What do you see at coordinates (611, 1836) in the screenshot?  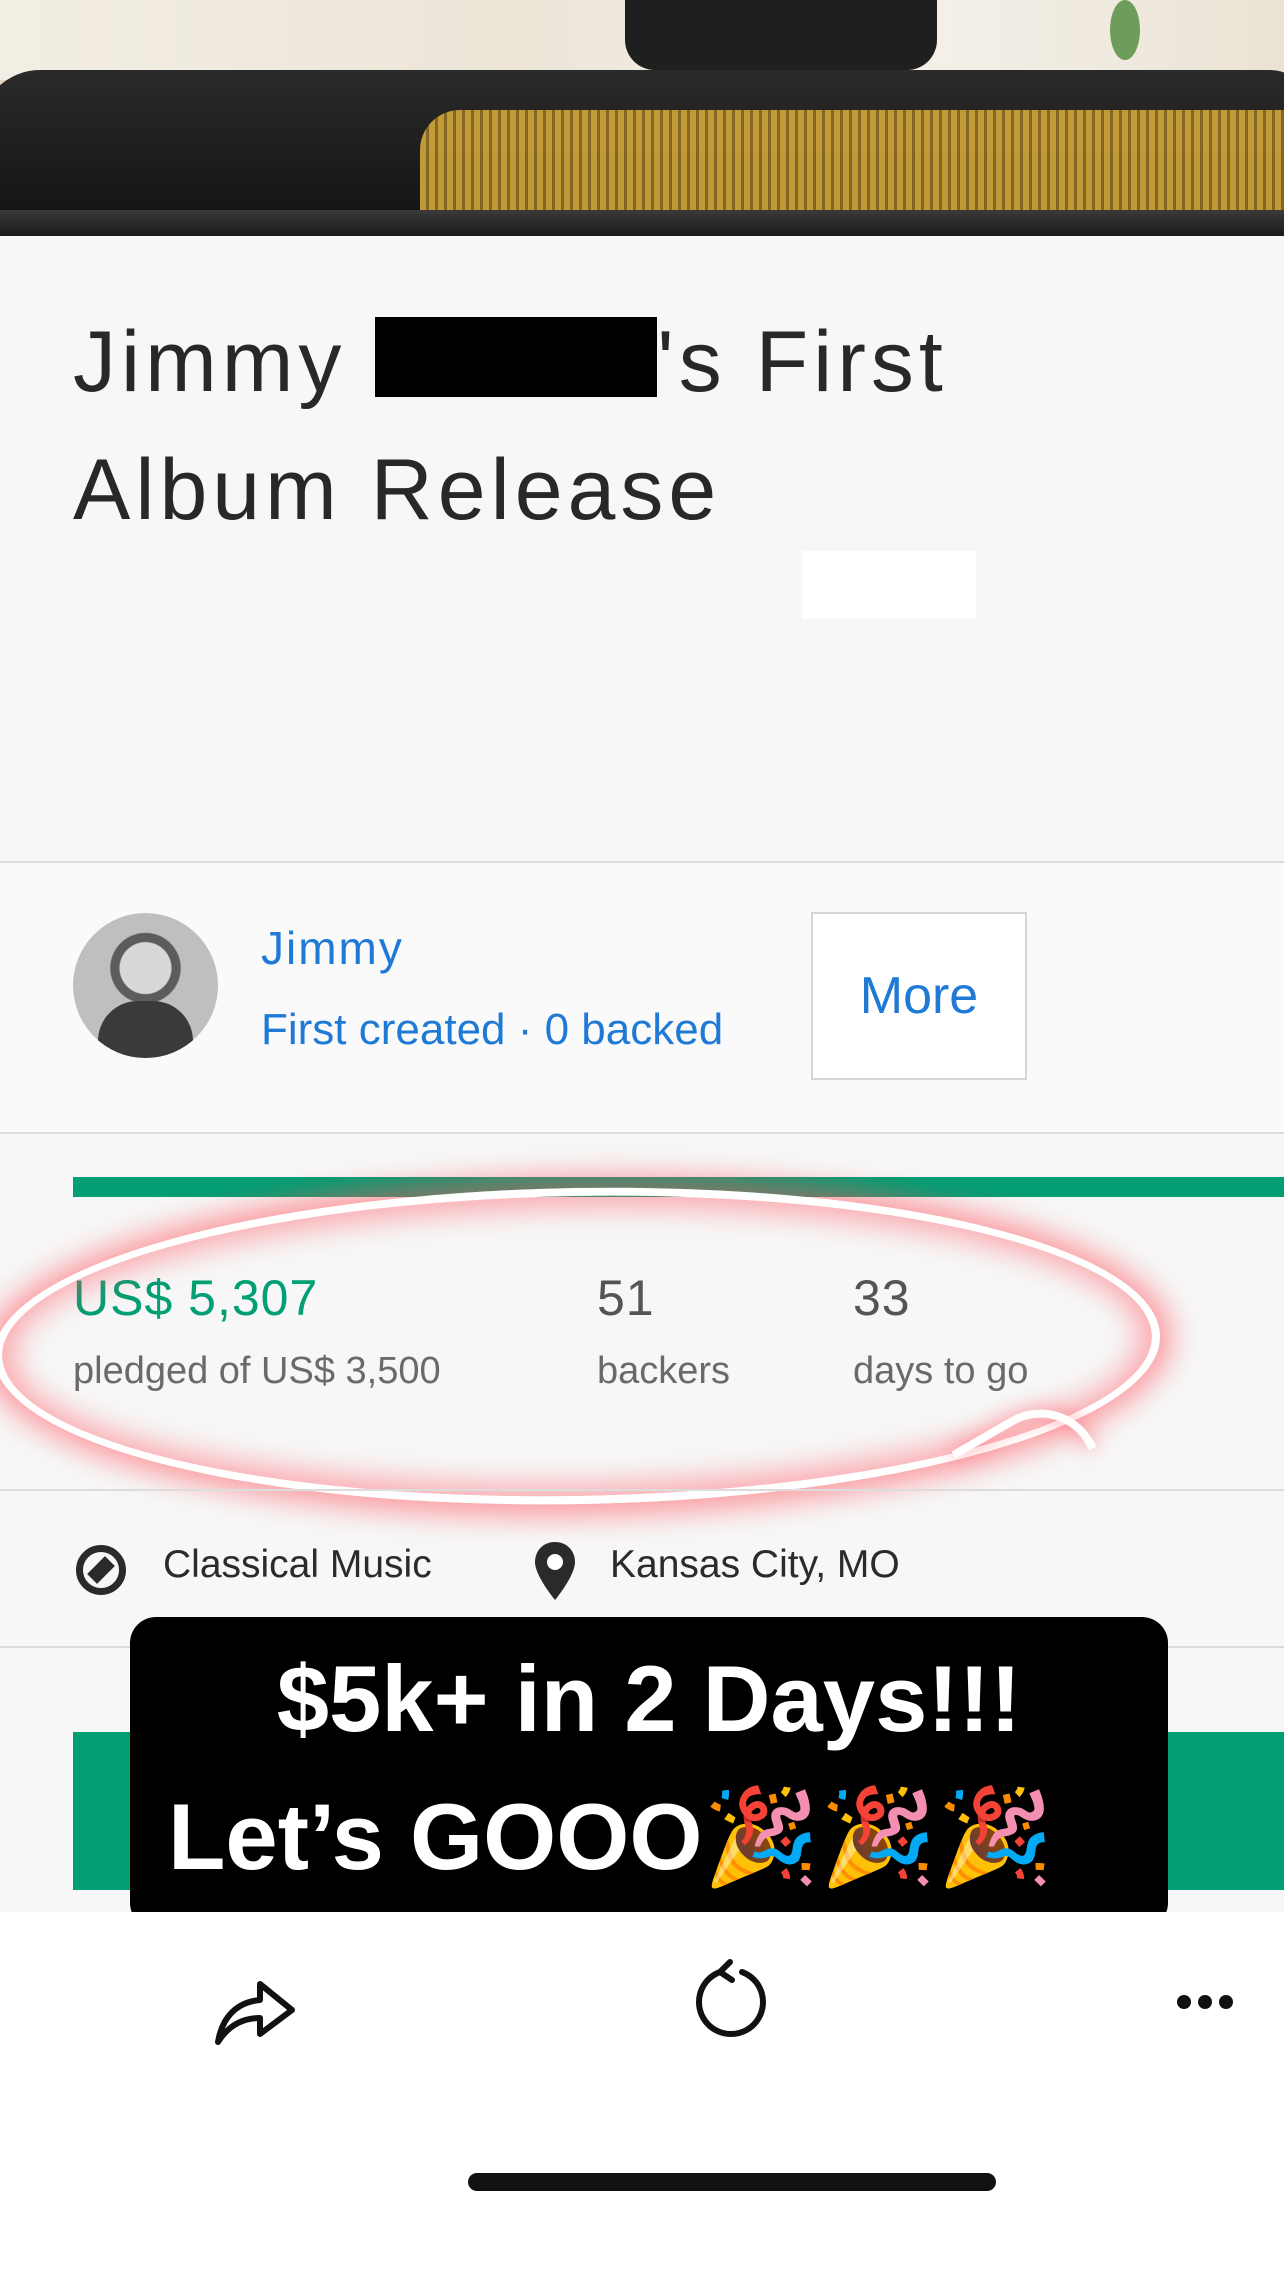 I see `caption-line2: Let’s GOOO🎉🎉🎉` at bounding box center [611, 1836].